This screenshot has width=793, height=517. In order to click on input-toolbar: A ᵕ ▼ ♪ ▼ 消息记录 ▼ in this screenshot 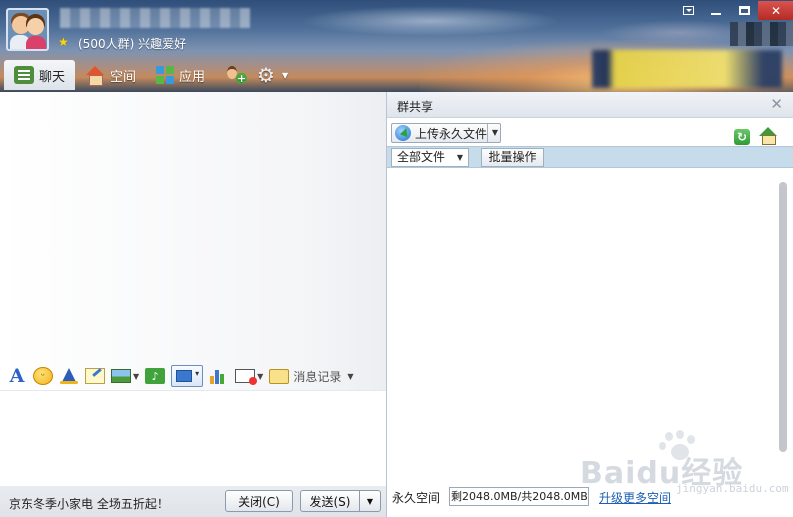, I will do `click(193, 376)`.